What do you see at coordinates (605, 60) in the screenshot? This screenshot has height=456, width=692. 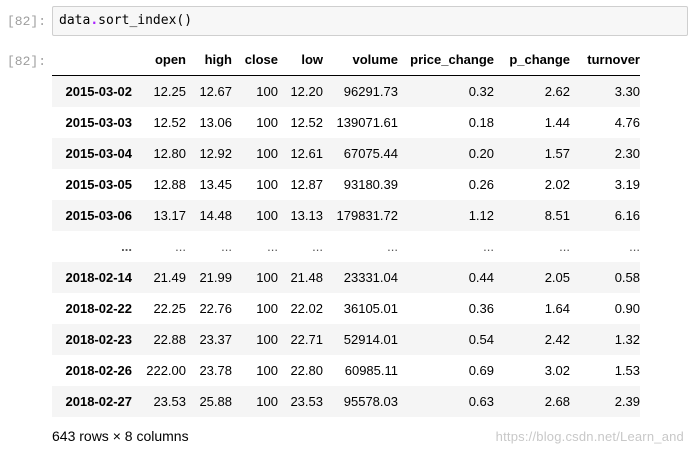 I see `column-header-turnover: turnover` at bounding box center [605, 60].